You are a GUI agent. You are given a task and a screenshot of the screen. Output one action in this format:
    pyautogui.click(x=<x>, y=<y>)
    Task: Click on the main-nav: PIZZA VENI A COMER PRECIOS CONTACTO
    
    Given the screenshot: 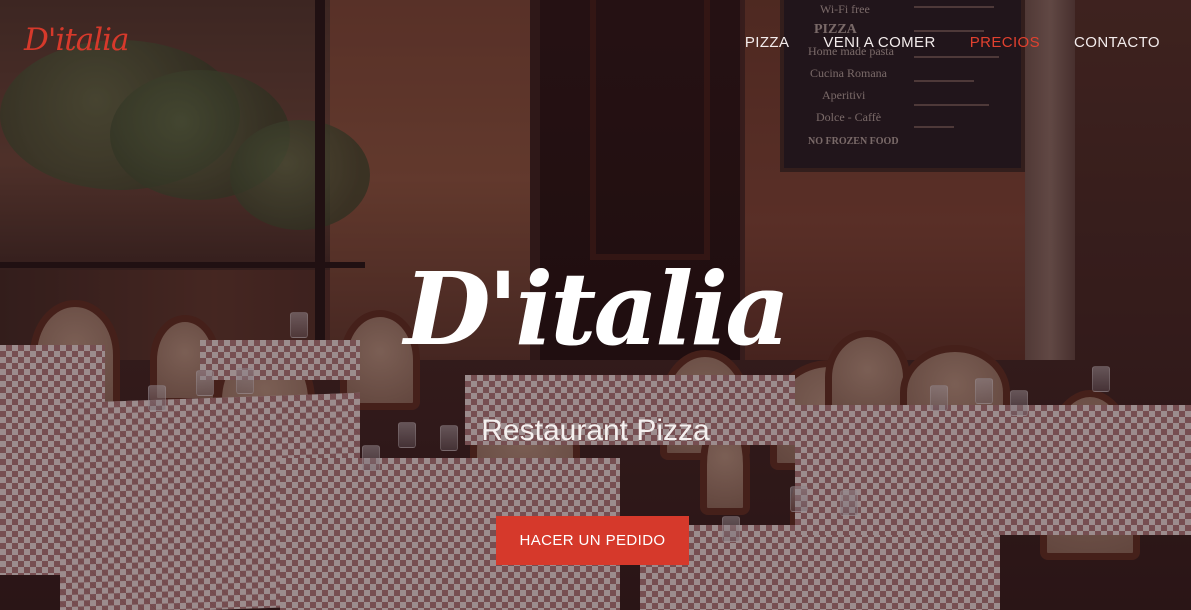 What is the action you would take?
    pyautogui.click(x=952, y=42)
    